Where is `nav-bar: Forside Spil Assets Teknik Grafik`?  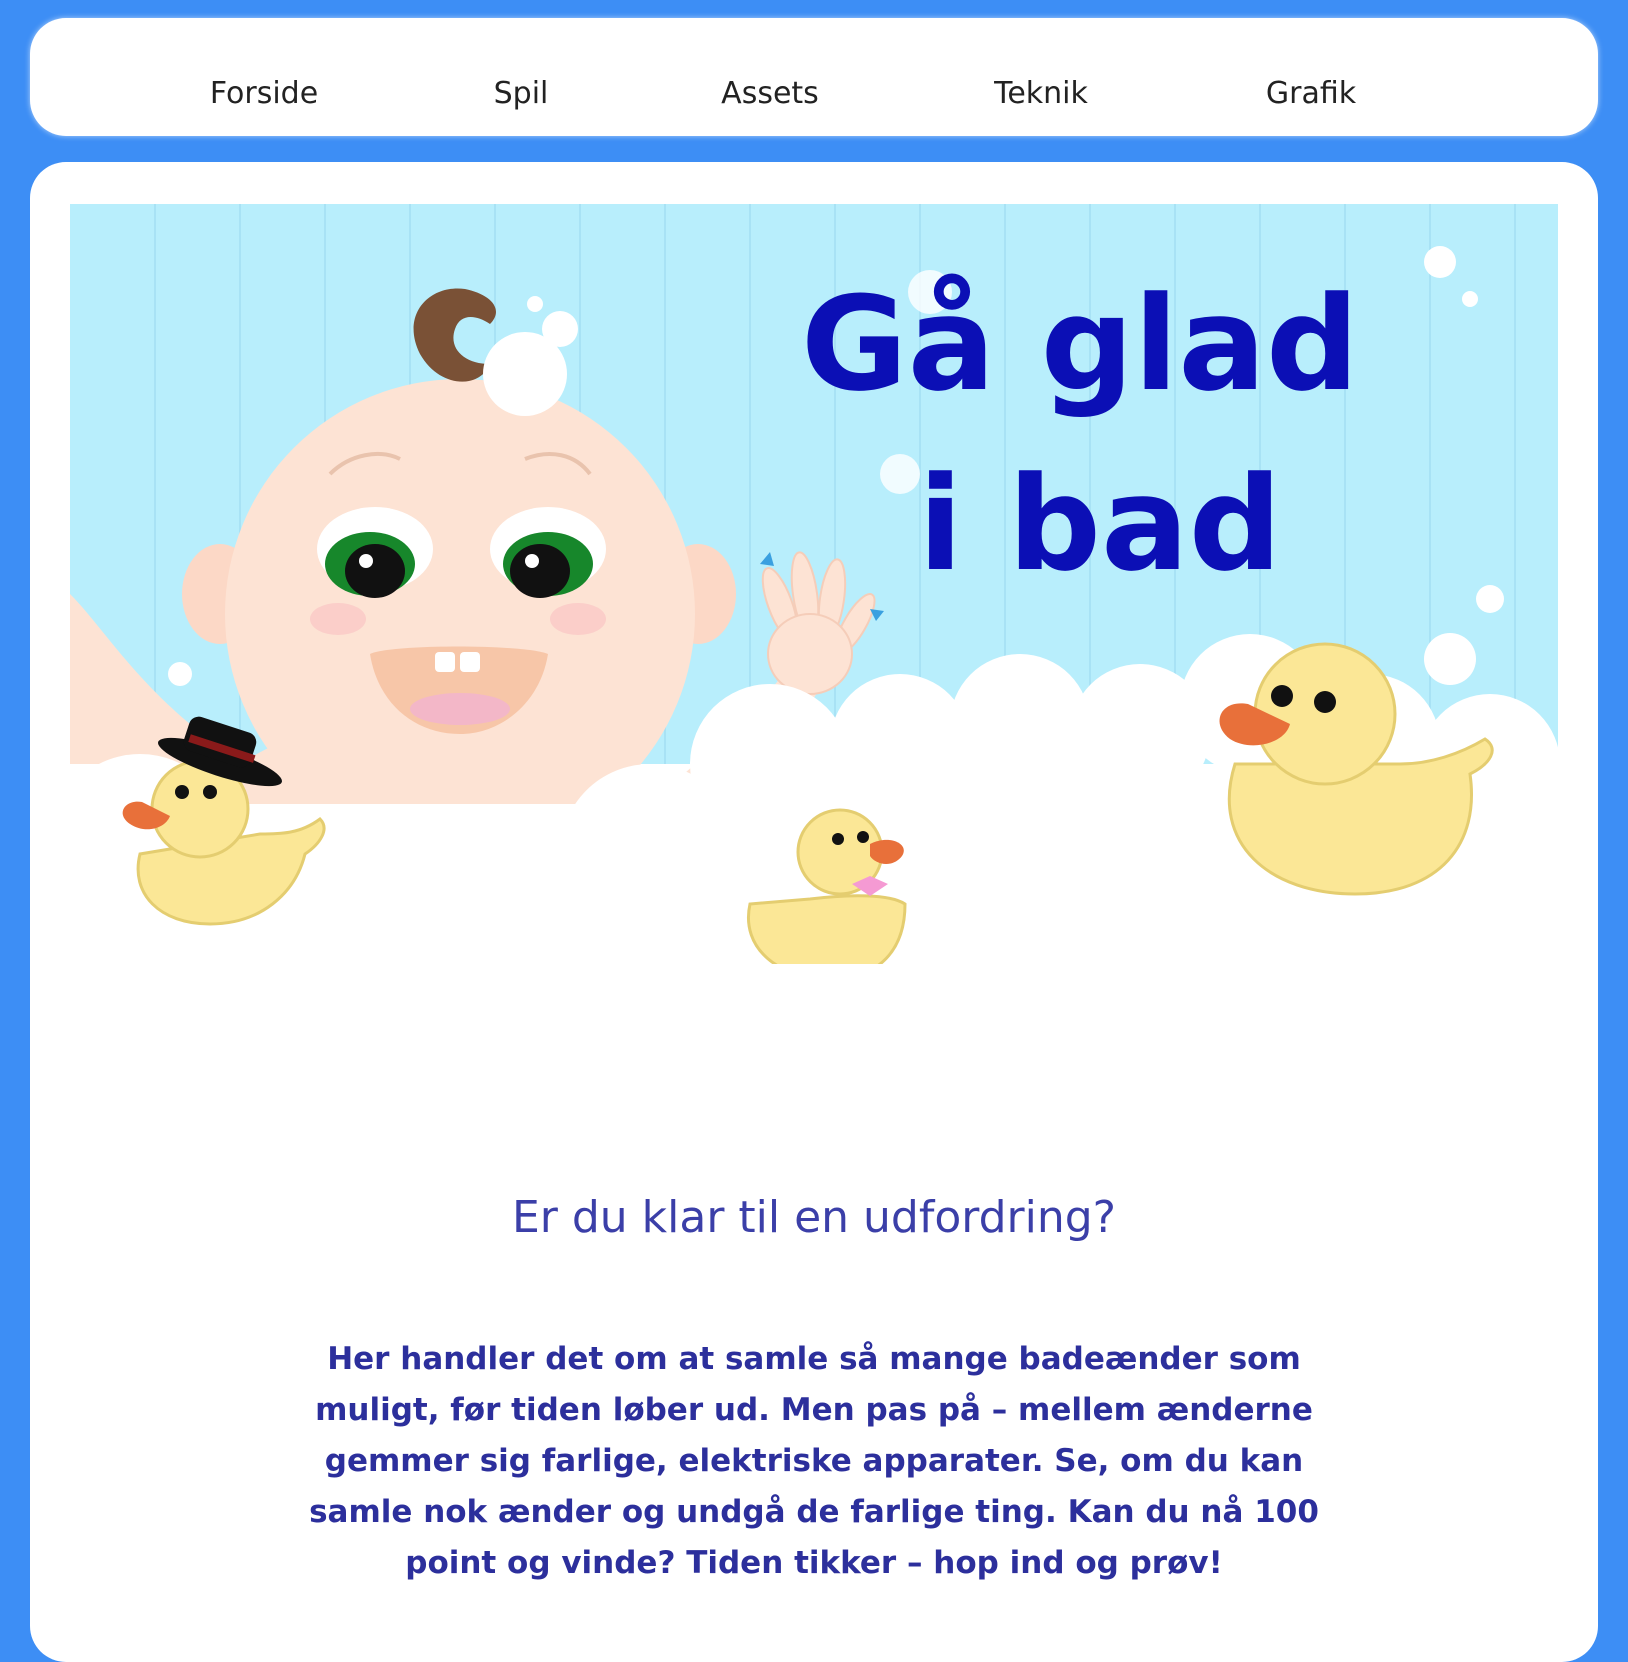 nav-bar: Forside Spil Assets Teknik Grafik is located at coordinates (814, 77).